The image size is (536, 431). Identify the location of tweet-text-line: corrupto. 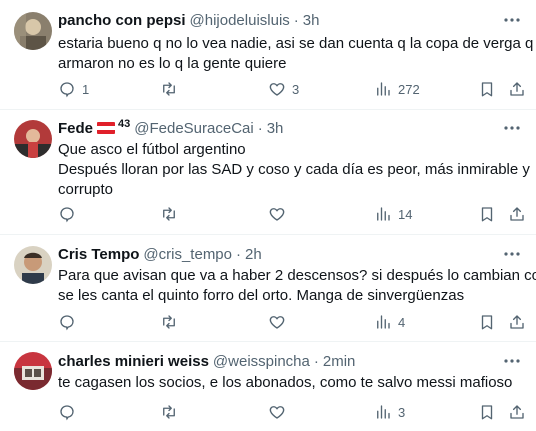
(86, 189).